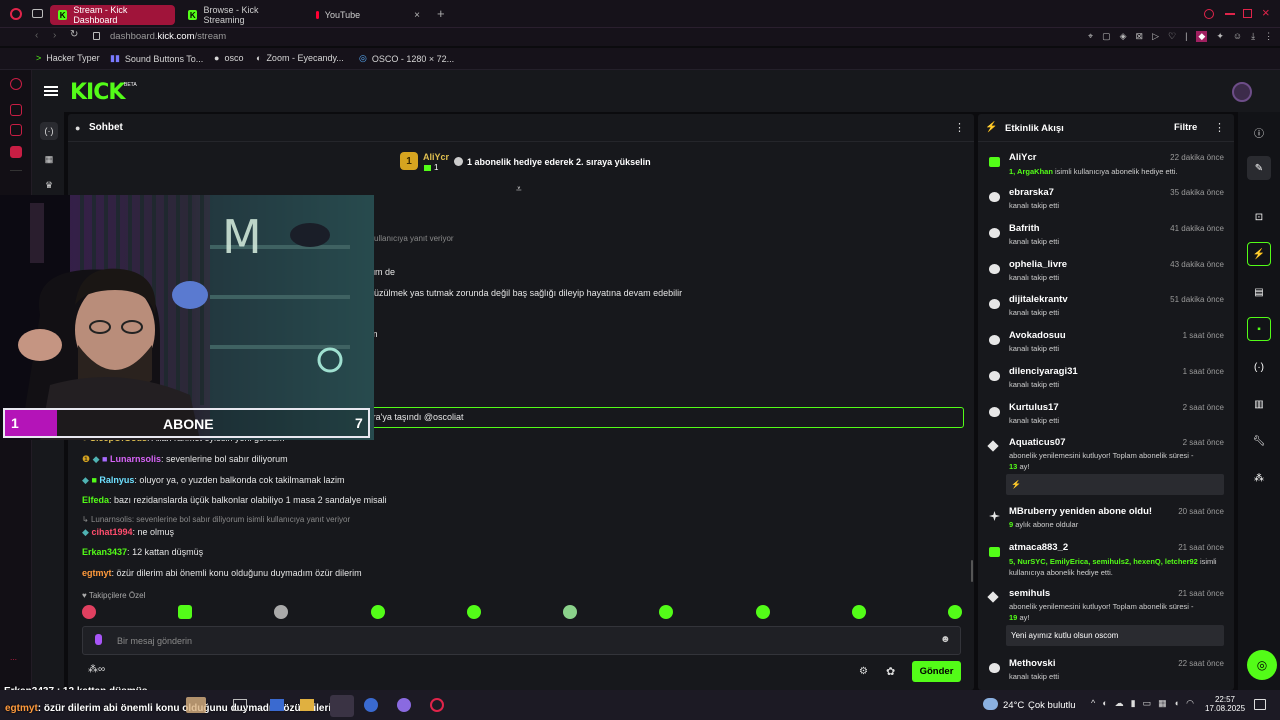 This screenshot has height=720, width=1280. I want to click on stream-broadcast-icon: (·), so click(49, 131).